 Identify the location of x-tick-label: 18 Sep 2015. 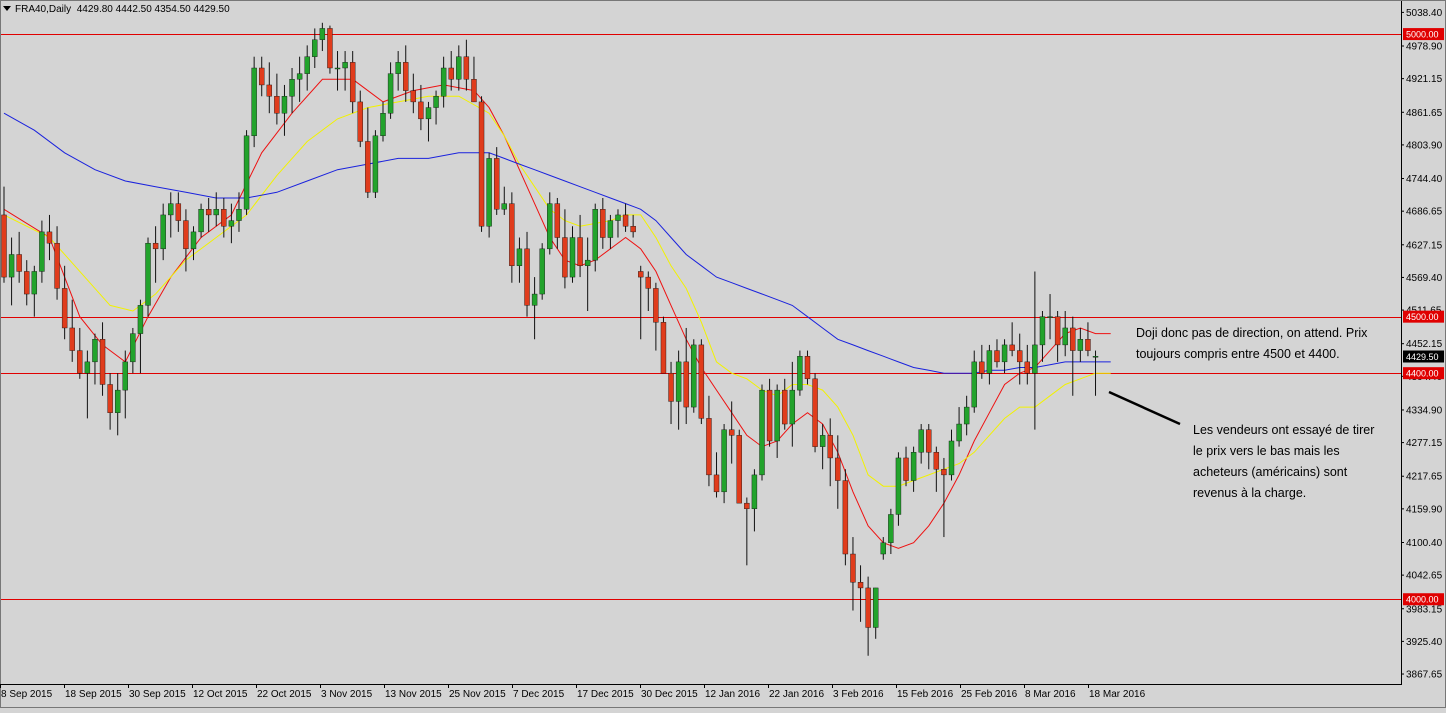
(93, 694).